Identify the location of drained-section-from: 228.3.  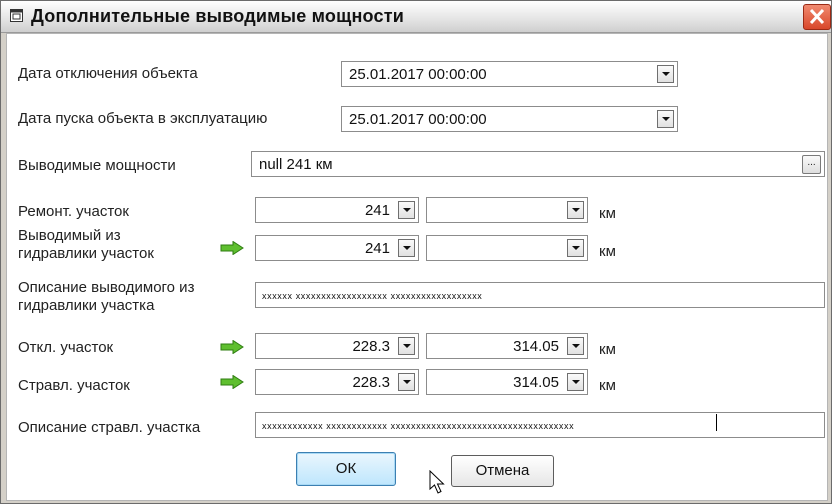
(337, 382).